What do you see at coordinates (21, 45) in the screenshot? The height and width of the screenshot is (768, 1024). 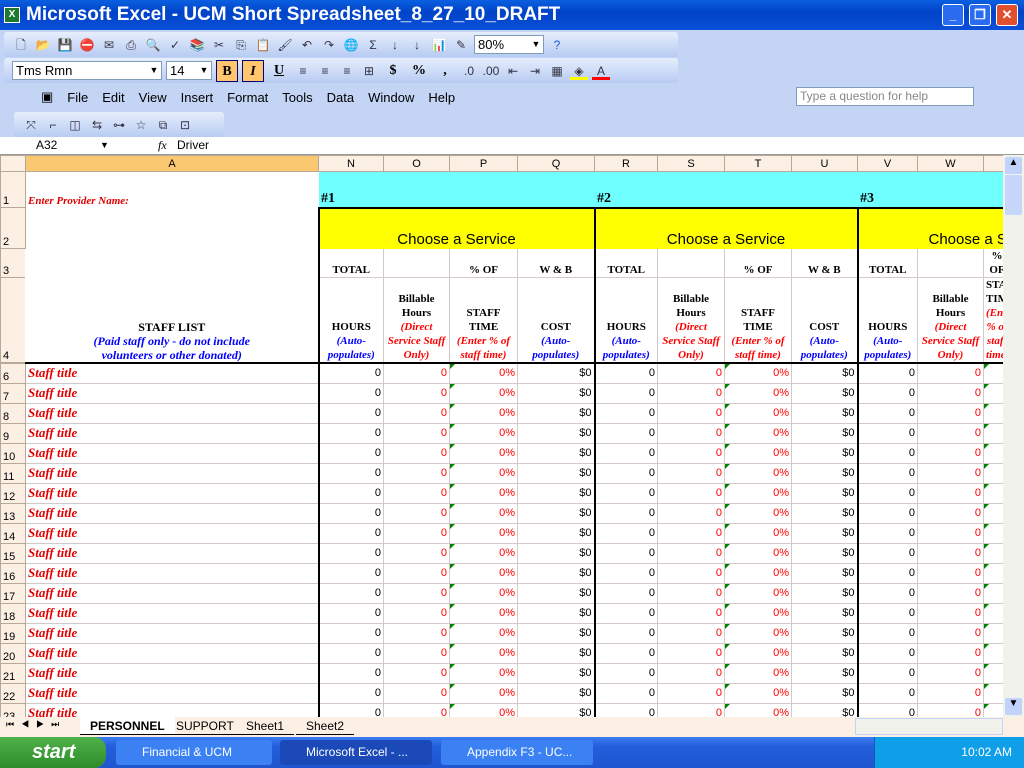 I see `new-icon: 🗋` at bounding box center [21, 45].